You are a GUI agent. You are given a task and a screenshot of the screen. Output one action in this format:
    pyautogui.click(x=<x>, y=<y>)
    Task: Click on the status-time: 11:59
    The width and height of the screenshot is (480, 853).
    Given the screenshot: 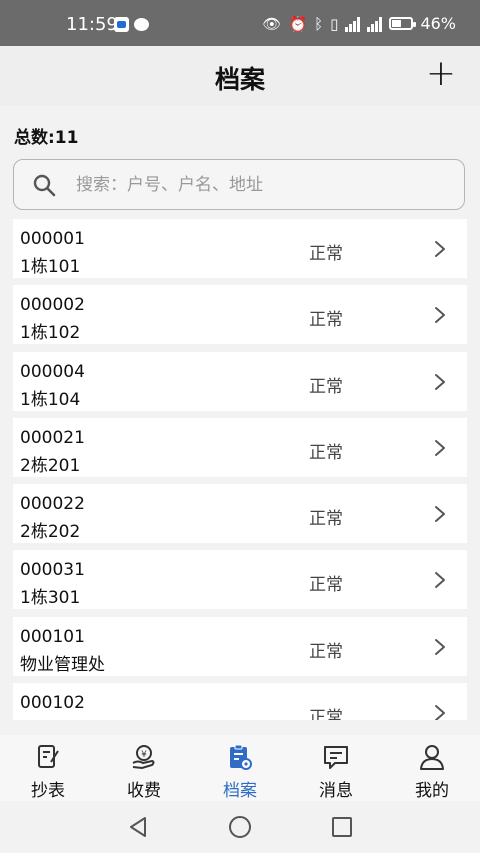 What is the action you would take?
    pyautogui.click(x=92, y=24)
    